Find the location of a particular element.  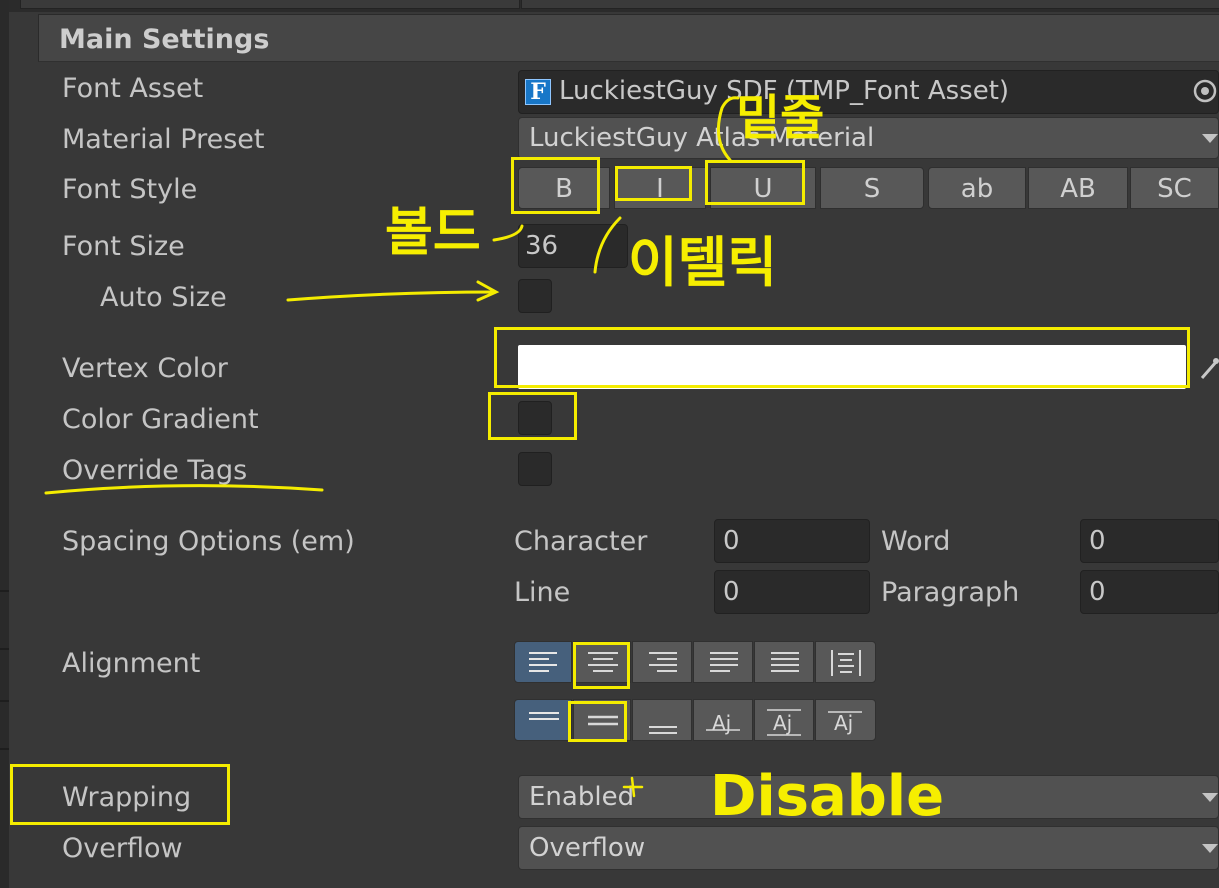

underline-annotation: 밑줄 is located at coordinates (780, 118).